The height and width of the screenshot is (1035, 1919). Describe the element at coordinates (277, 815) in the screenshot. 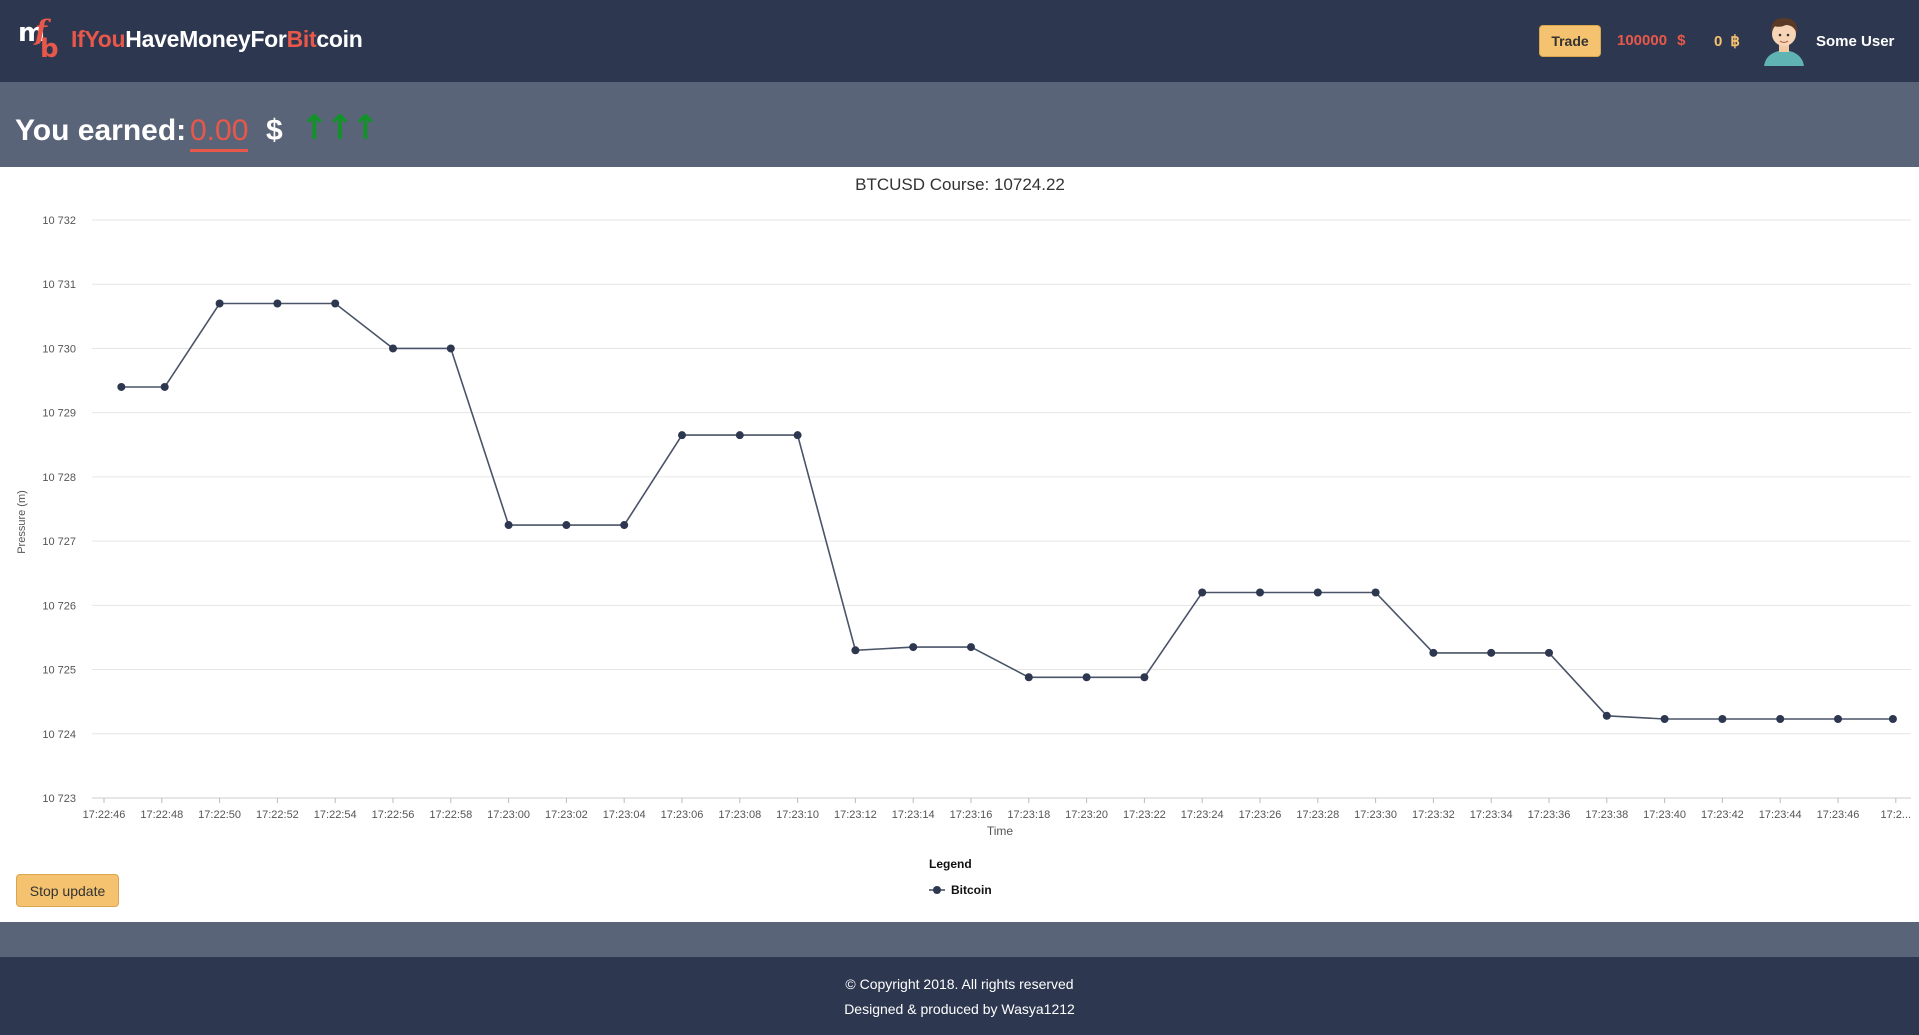

I see `x-tick-label: 17:22:52` at that location.